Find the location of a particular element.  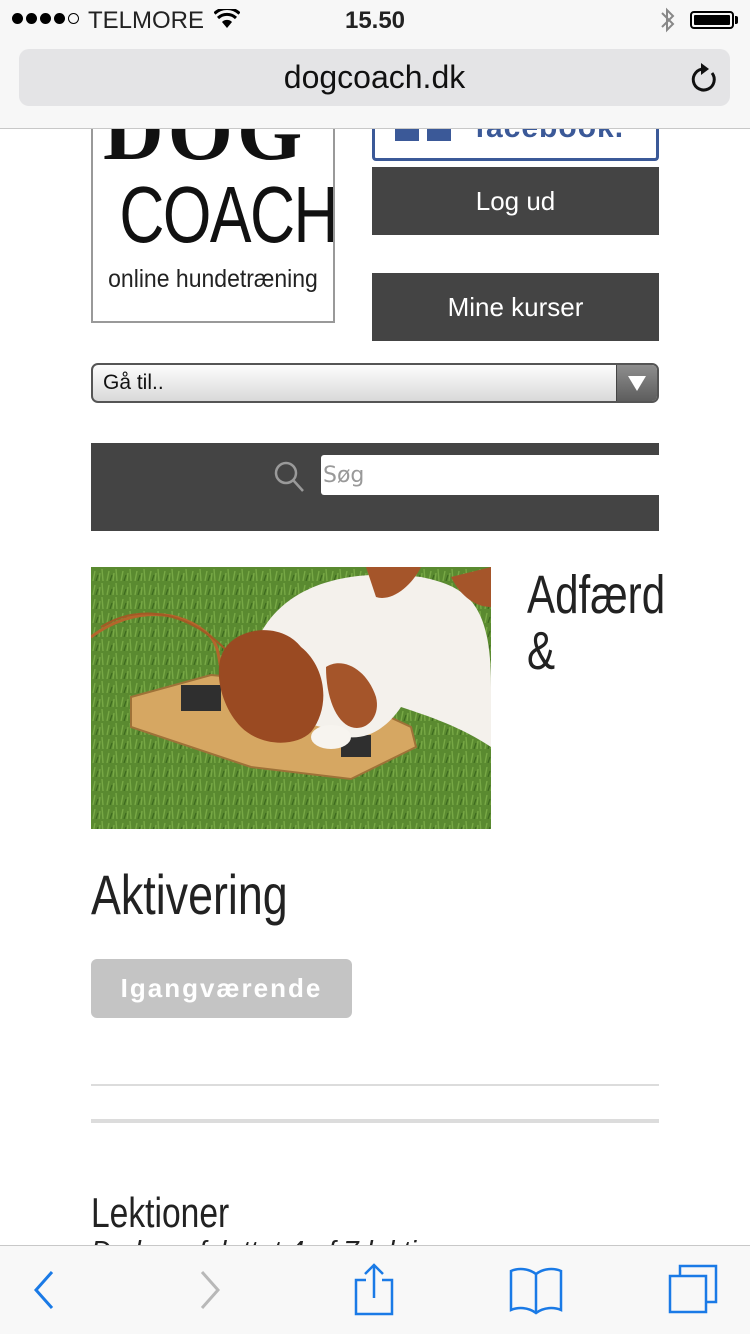

course-title-part1: Adfærd & is located at coordinates (596, 623).